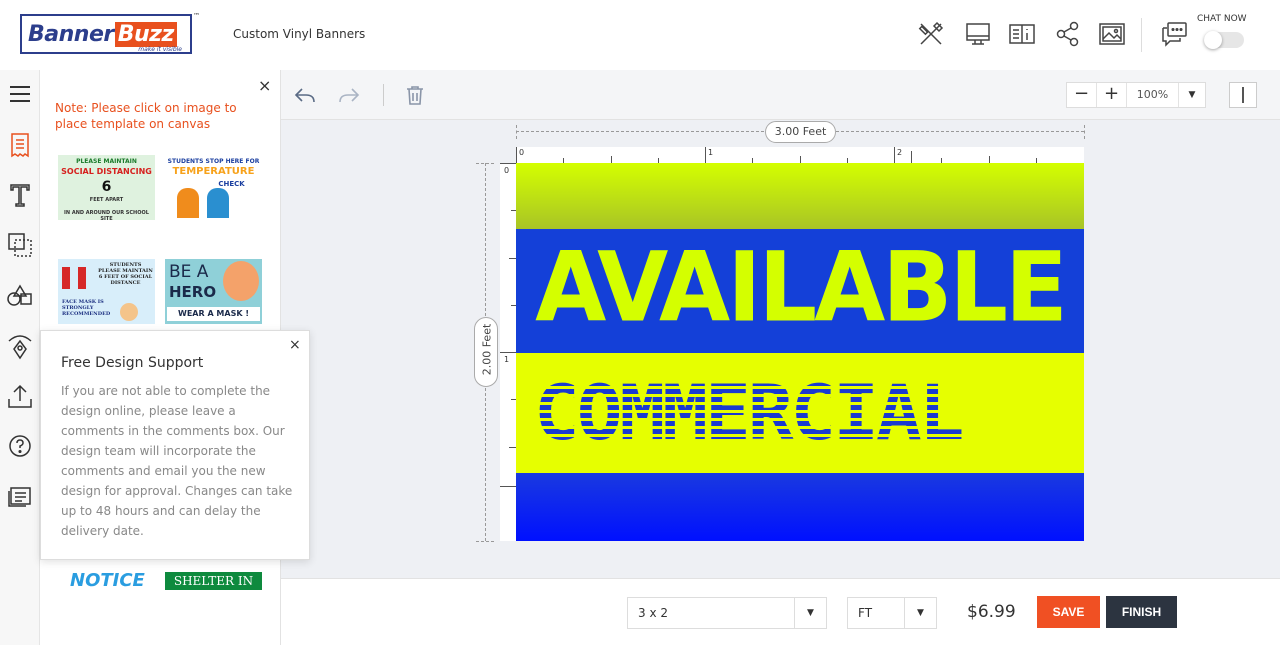 This screenshot has width=1280, height=645. What do you see at coordinates (800, 507) in the screenshot?
I see `banner-bottom-band` at bounding box center [800, 507].